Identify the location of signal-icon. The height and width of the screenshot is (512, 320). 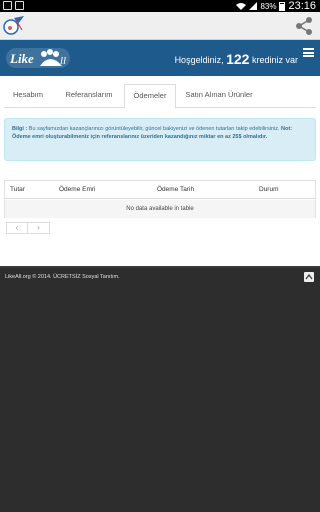
(253, 6).